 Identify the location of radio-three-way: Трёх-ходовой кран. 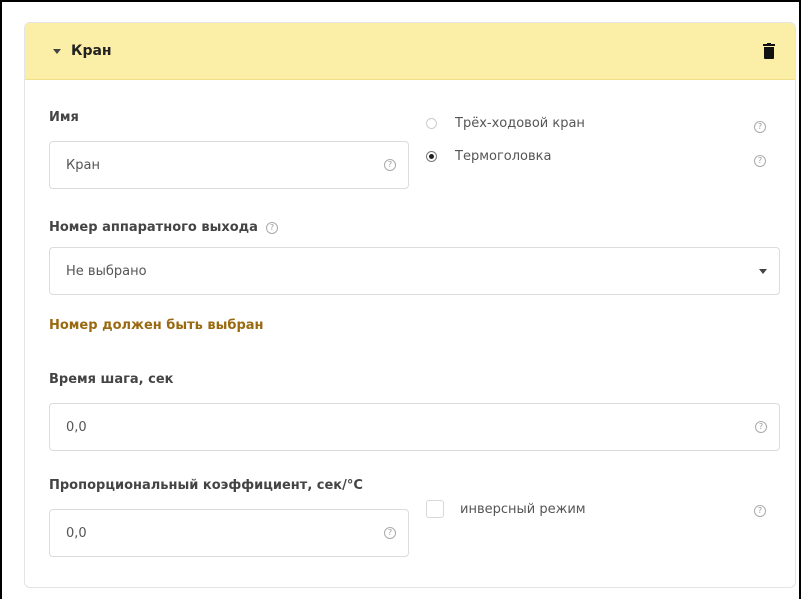
(505, 123).